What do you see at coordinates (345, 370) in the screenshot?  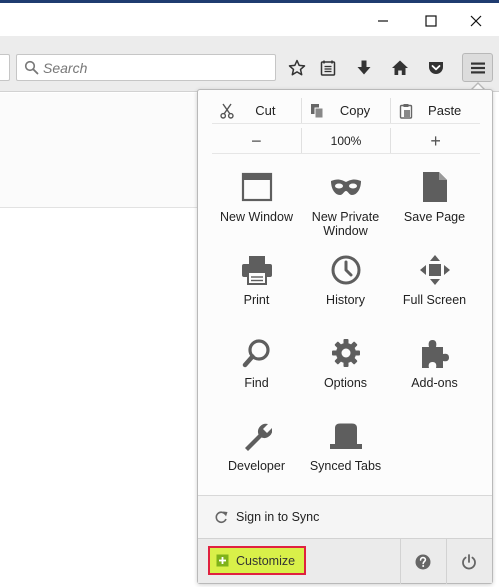 I see `options-button: Options` at bounding box center [345, 370].